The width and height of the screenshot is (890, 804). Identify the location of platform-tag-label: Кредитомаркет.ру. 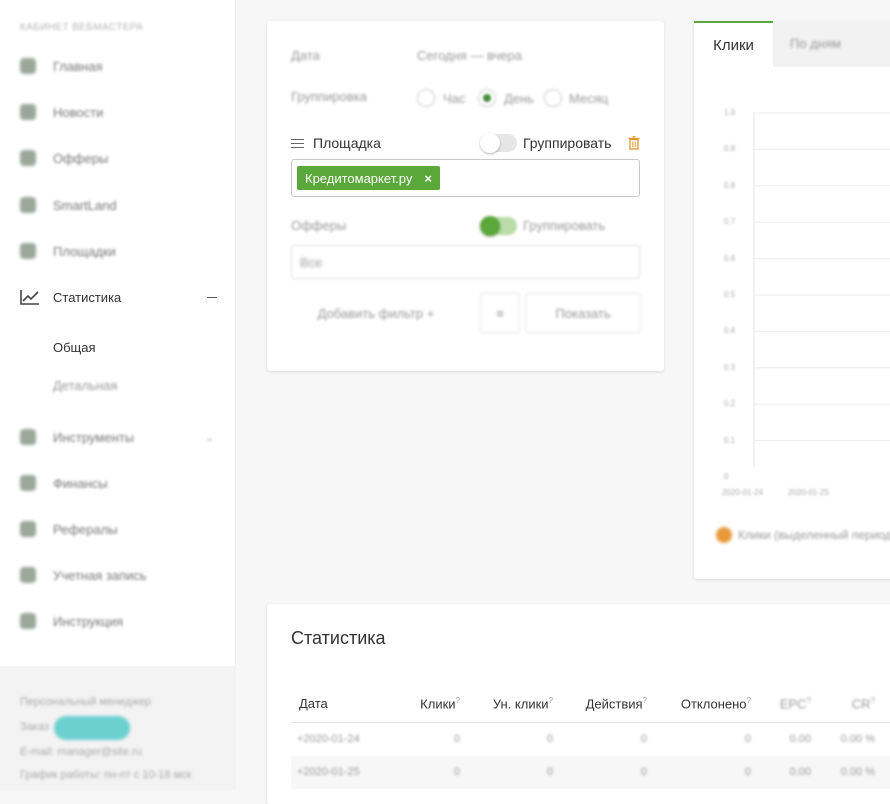
(359, 178).